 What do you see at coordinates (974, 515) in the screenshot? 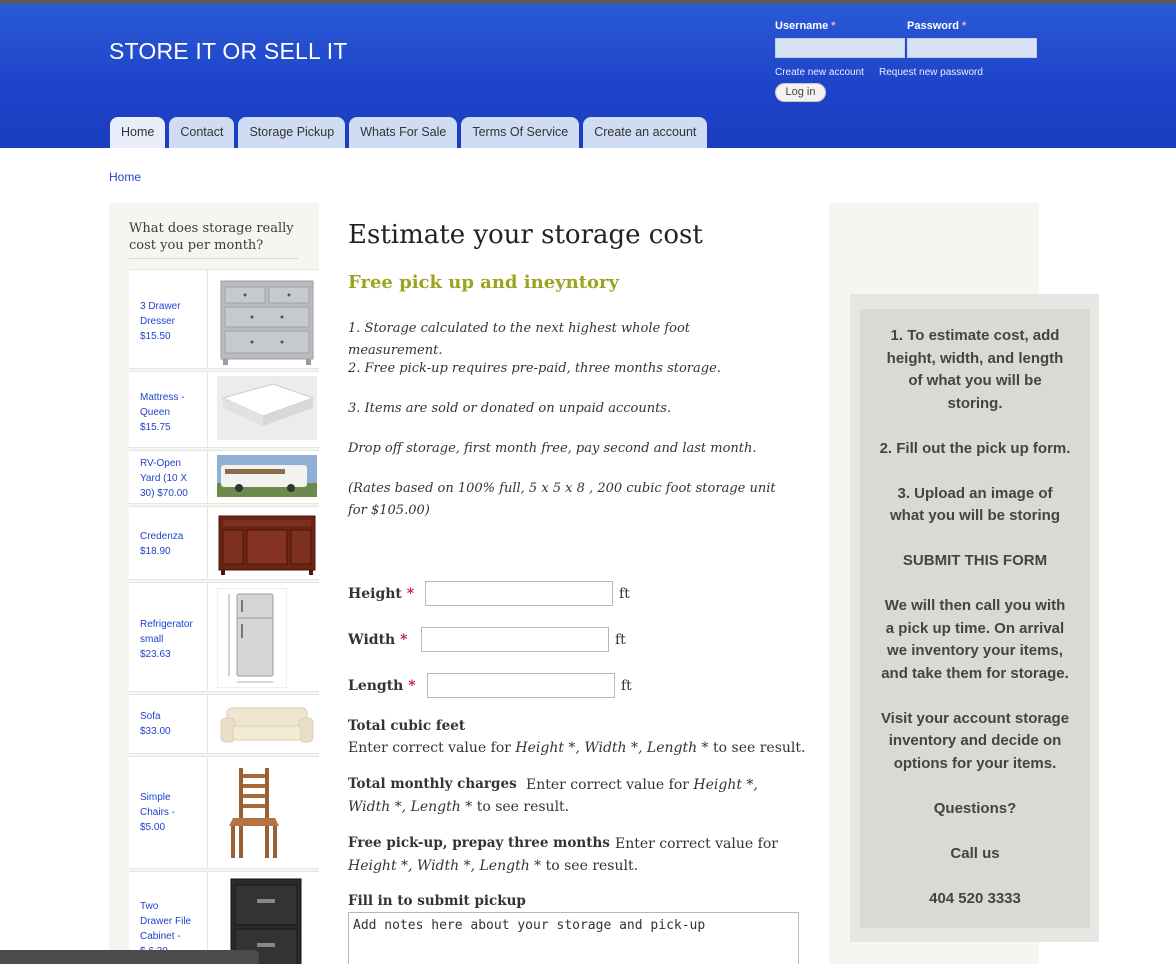
I see `info-line: what you will be storing` at bounding box center [974, 515].